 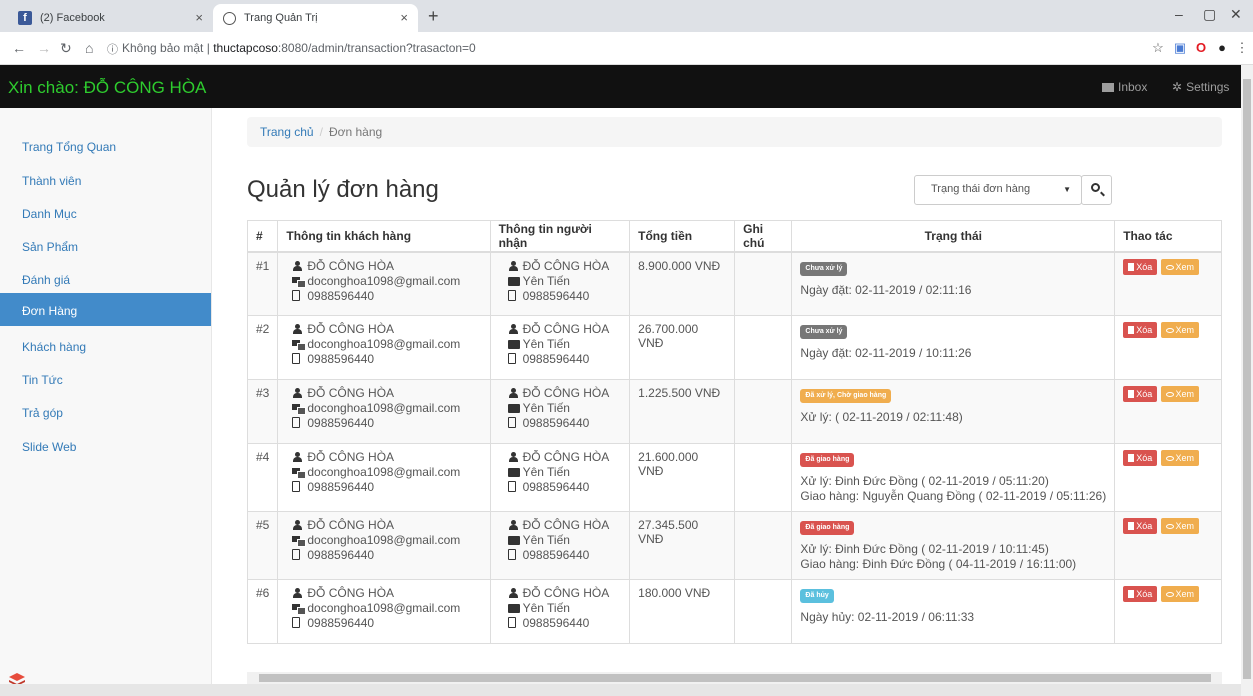 What do you see at coordinates (1179, 14) in the screenshot?
I see `minimize-icon: –` at bounding box center [1179, 14].